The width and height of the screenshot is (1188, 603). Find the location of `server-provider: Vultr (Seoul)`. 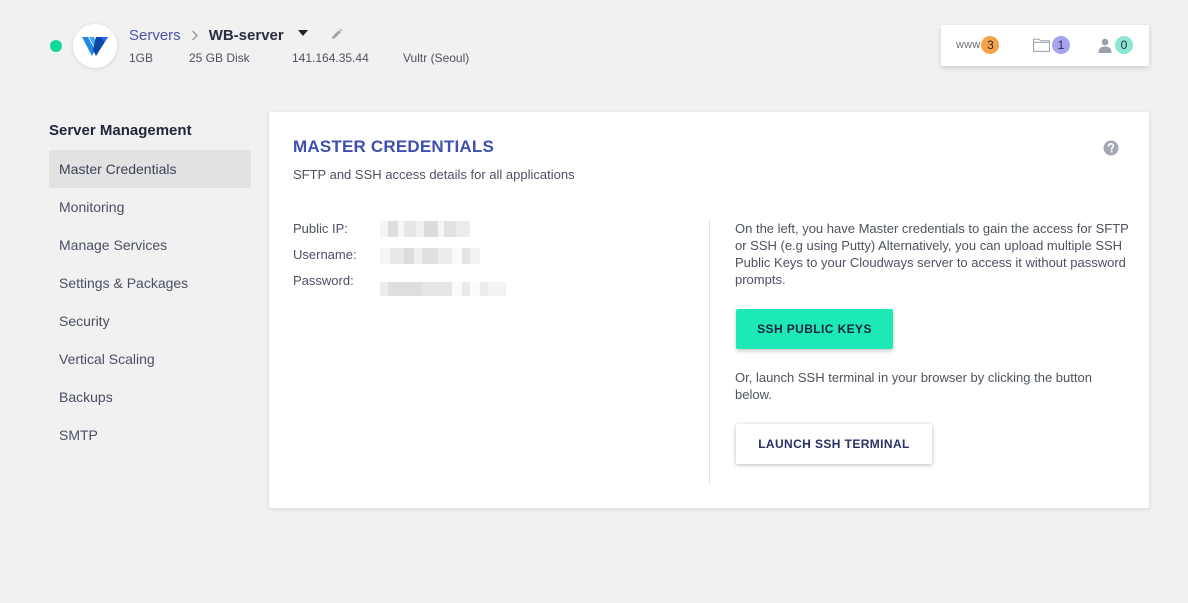

server-provider: Vultr (Seoul) is located at coordinates (436, 58).